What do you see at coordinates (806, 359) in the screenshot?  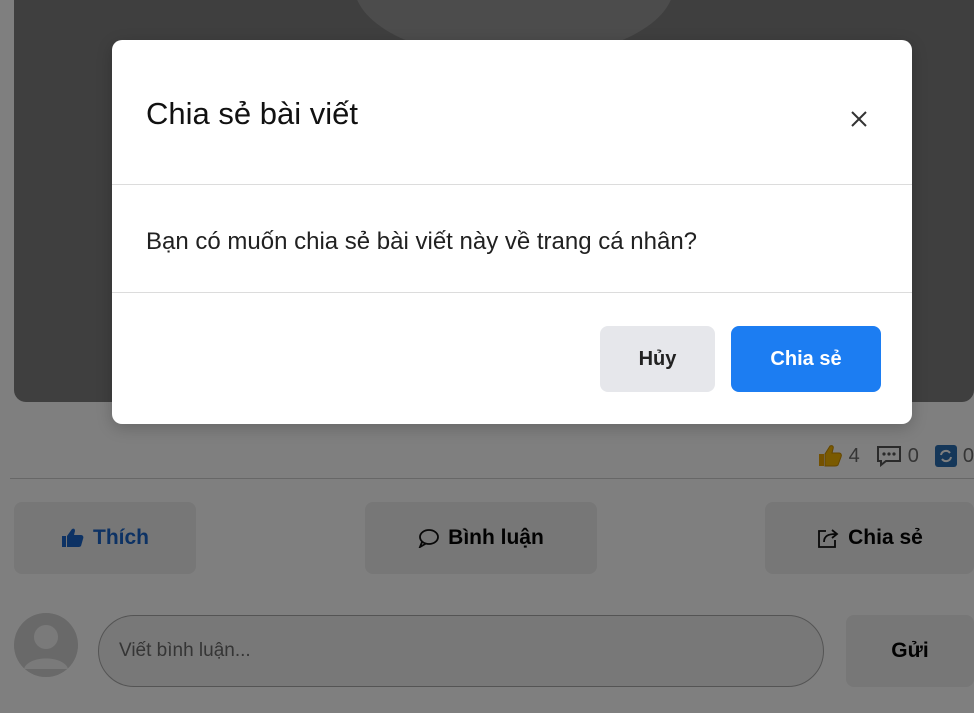 I see `confirm-share-button: Chia sẻ` at bounding box center [806, 359].